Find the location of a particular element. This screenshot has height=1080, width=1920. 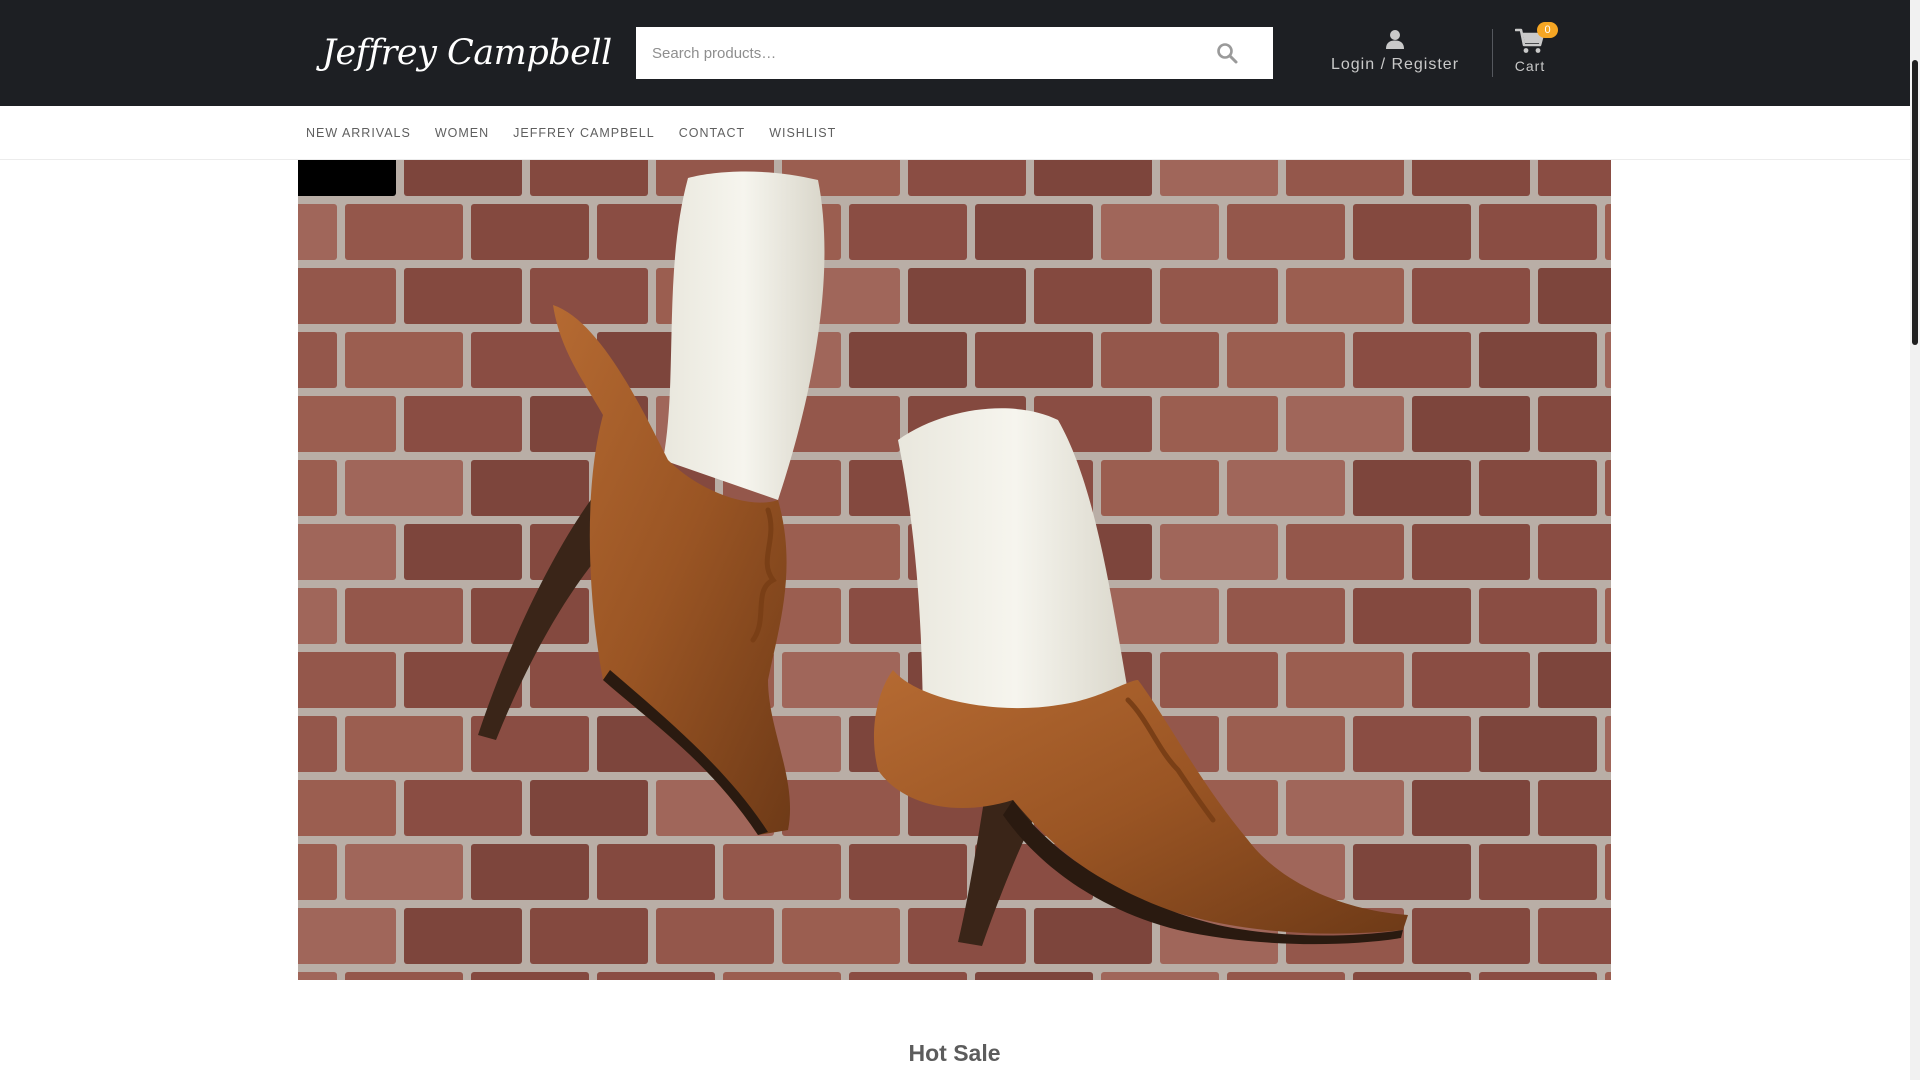

search-input is located at coordinates (916, 53).